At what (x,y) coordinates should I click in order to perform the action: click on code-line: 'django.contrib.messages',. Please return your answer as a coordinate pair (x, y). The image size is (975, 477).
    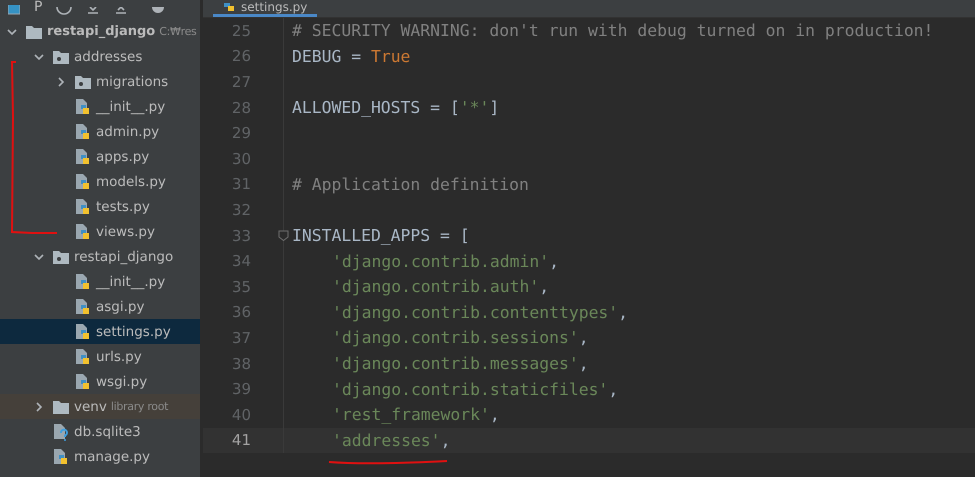
    Looking at the image, I should click on (460, 364).